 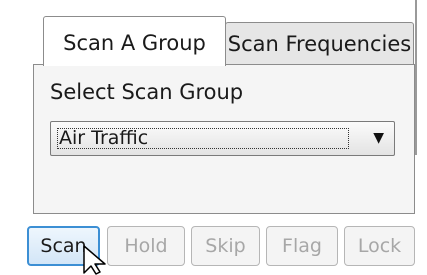 What do you see at coordinates (379, 246) in the screenshot?
I see `lock-button: Lock` at bounding box center [379, 246].